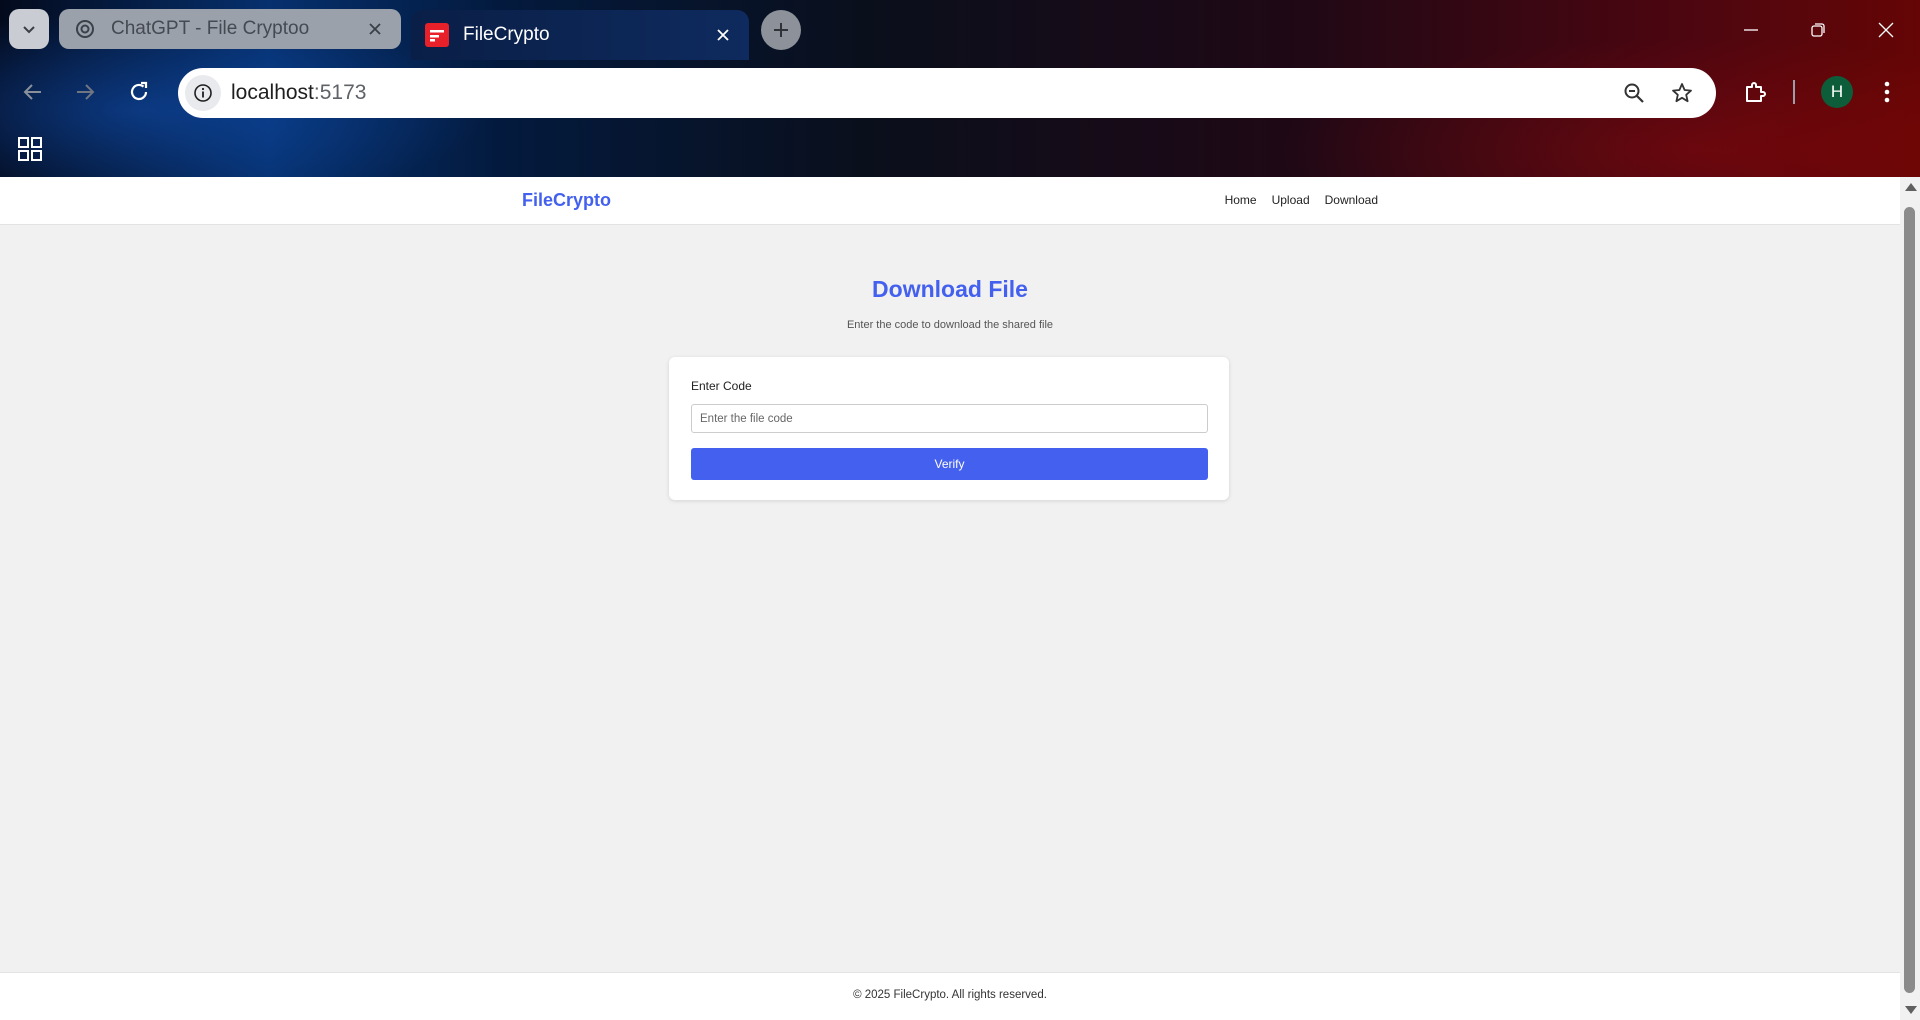 Image resolution: width=1920 pixels, height=1020 pixels. I want to click on main-nav: Home Upload Download, so click(1301, 200).